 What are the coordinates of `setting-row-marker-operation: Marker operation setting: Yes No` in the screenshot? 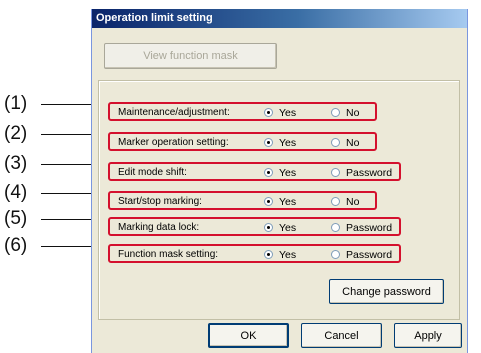 It's located at (242, 141).